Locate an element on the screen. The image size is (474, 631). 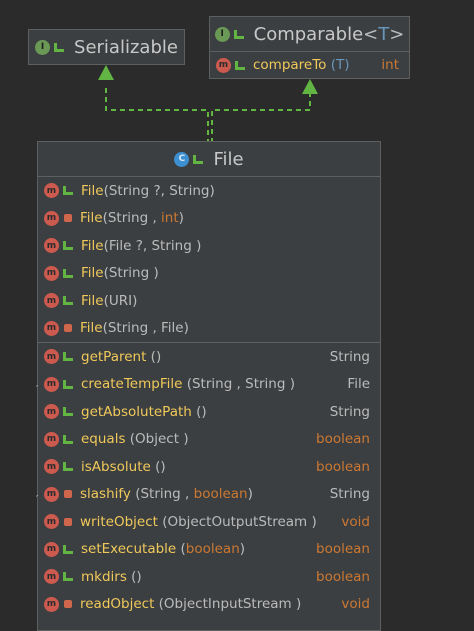
parameter-keyword: int is located at coordinates (170, 218).